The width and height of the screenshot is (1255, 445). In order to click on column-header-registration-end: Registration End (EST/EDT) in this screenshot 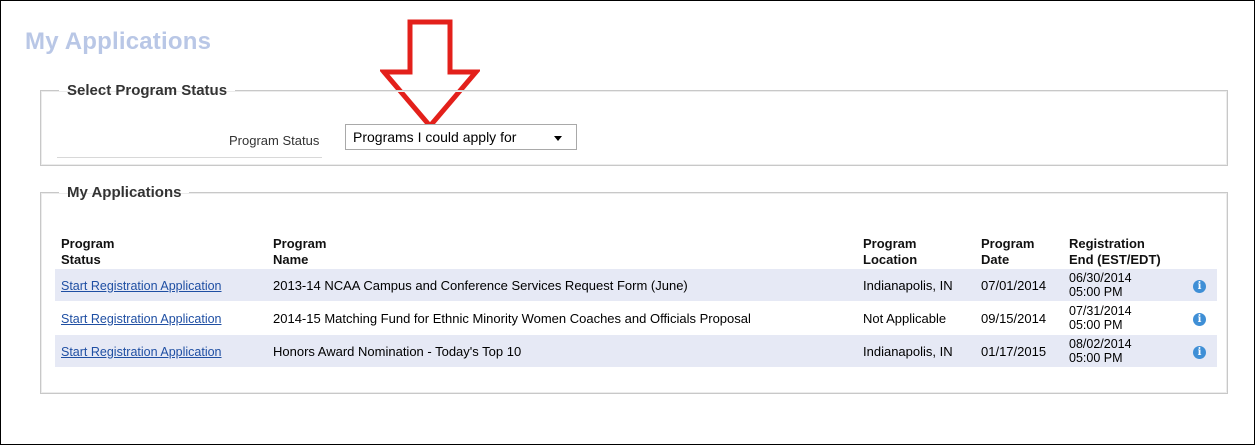, I will do `click(1115, 251)`.